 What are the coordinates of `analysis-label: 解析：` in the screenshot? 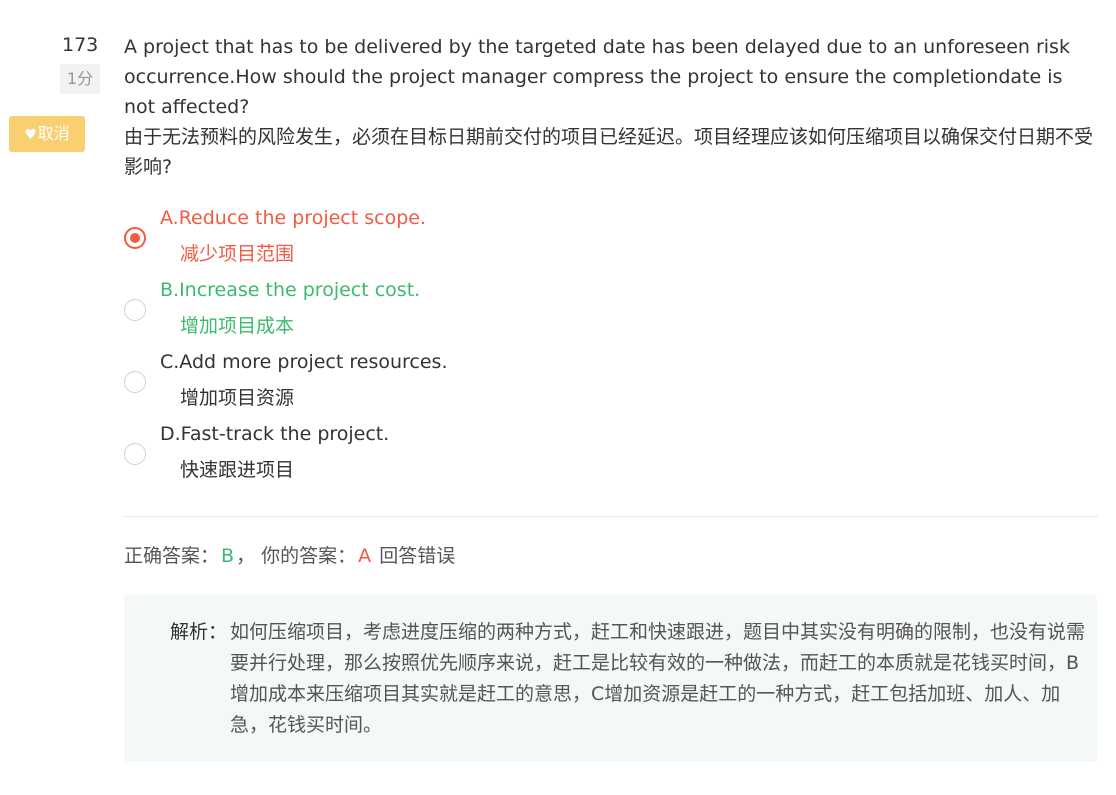 It's located at (199, 632).